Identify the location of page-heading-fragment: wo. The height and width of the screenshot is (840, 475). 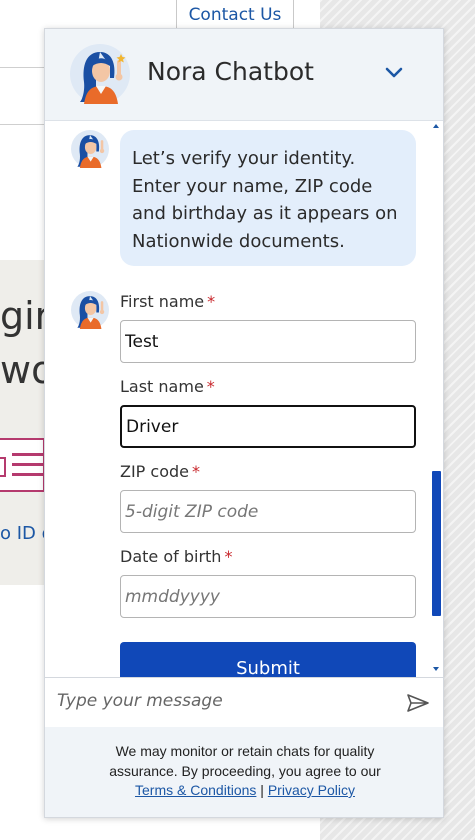
(22, 370).